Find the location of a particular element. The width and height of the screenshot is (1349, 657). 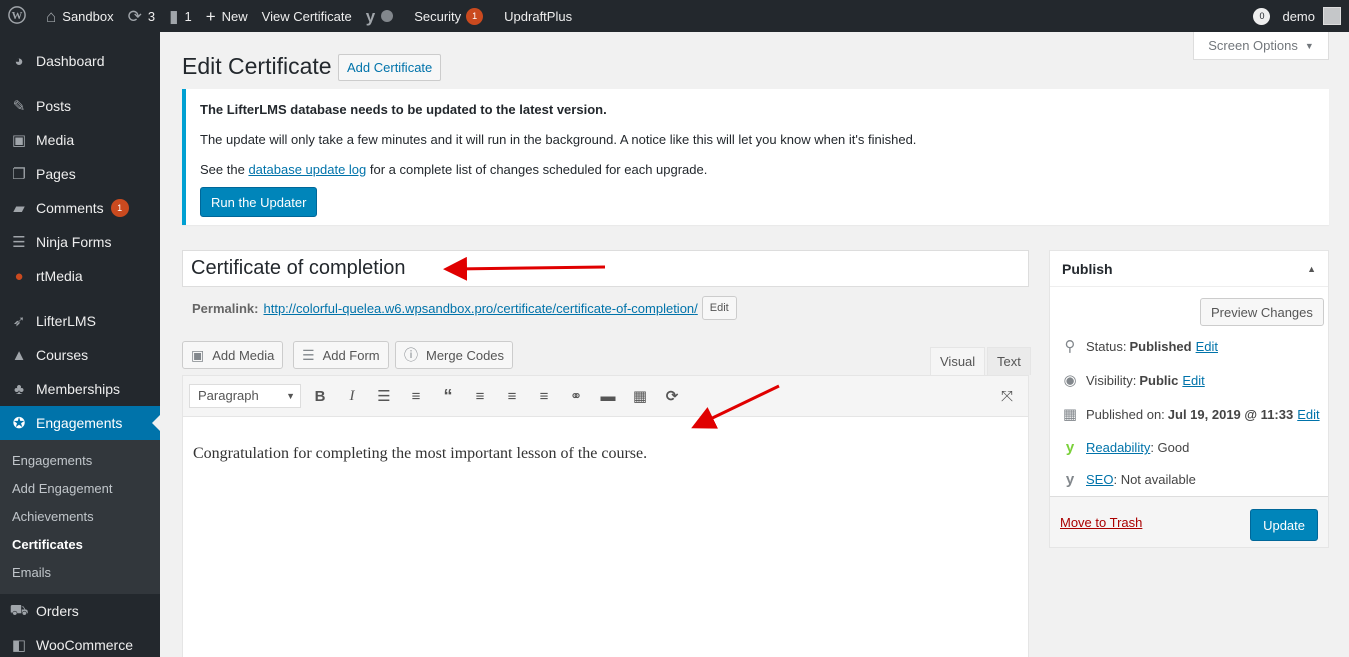

italic-icon: I is located at coordinates (352, 396).